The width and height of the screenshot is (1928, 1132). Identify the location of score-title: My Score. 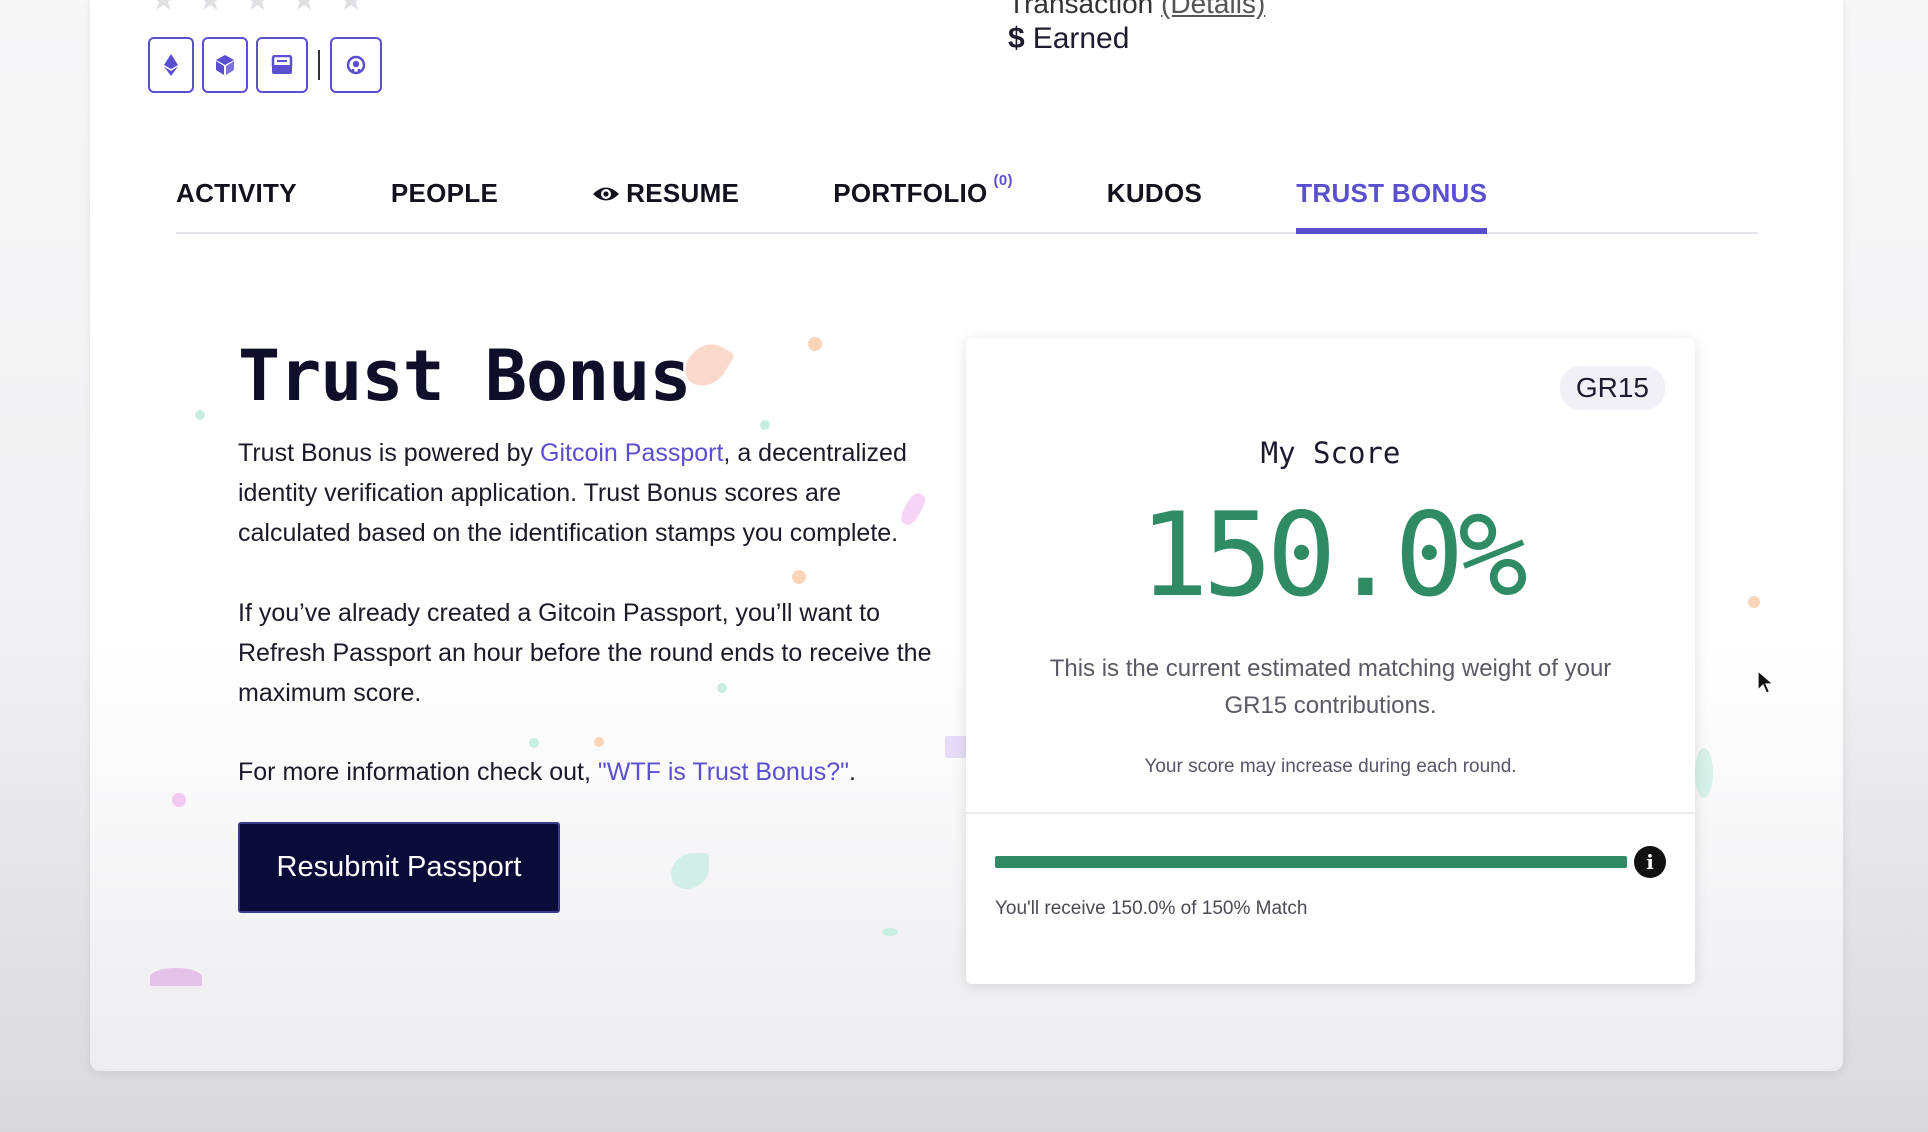
(1330, 453).